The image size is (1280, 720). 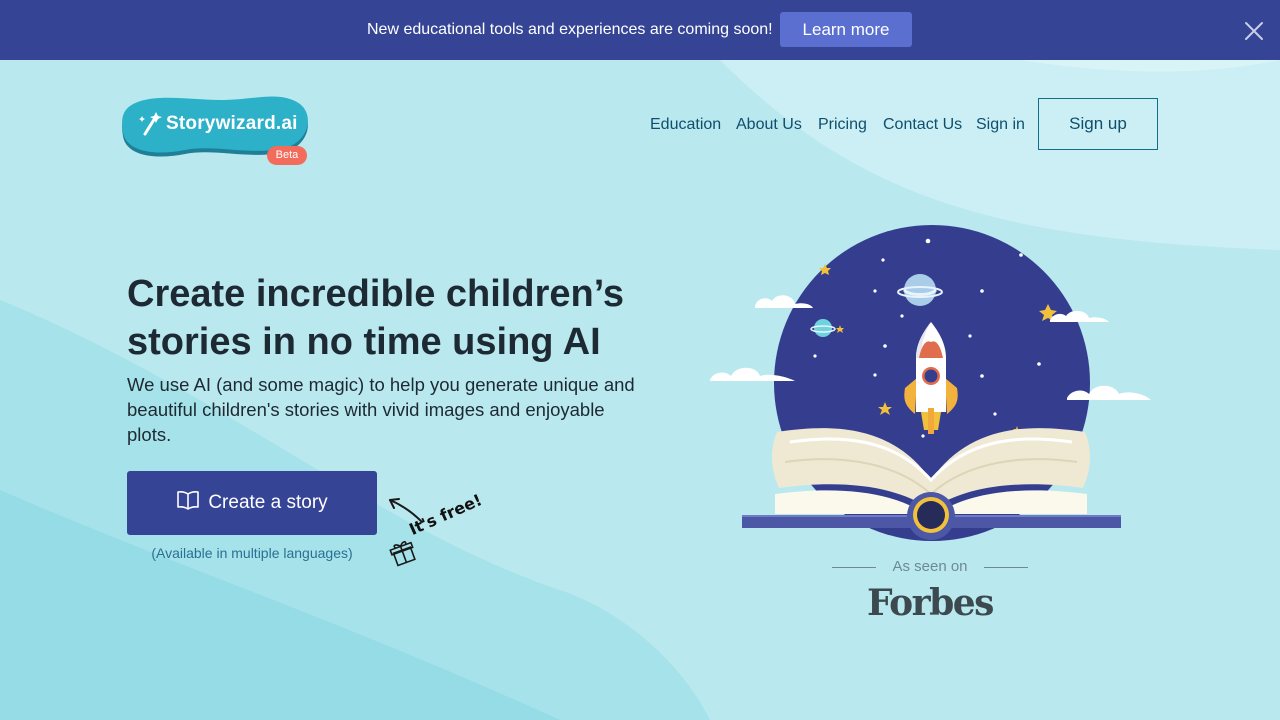 What do you see at coordinates (769, 125) in the screenshot?
I see `nav-about-us: About Us` at bounding box center [769, 125].